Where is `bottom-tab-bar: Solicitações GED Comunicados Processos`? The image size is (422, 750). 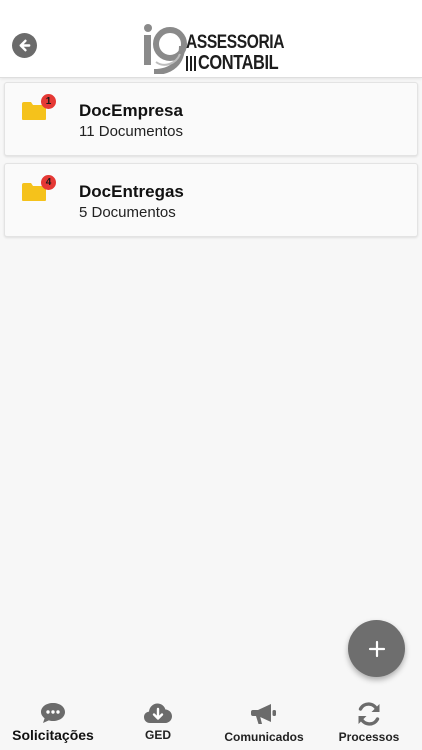 bottom-tab-bar: Solicitações GED Comunicados Processos is located at coordinates (211, 723).